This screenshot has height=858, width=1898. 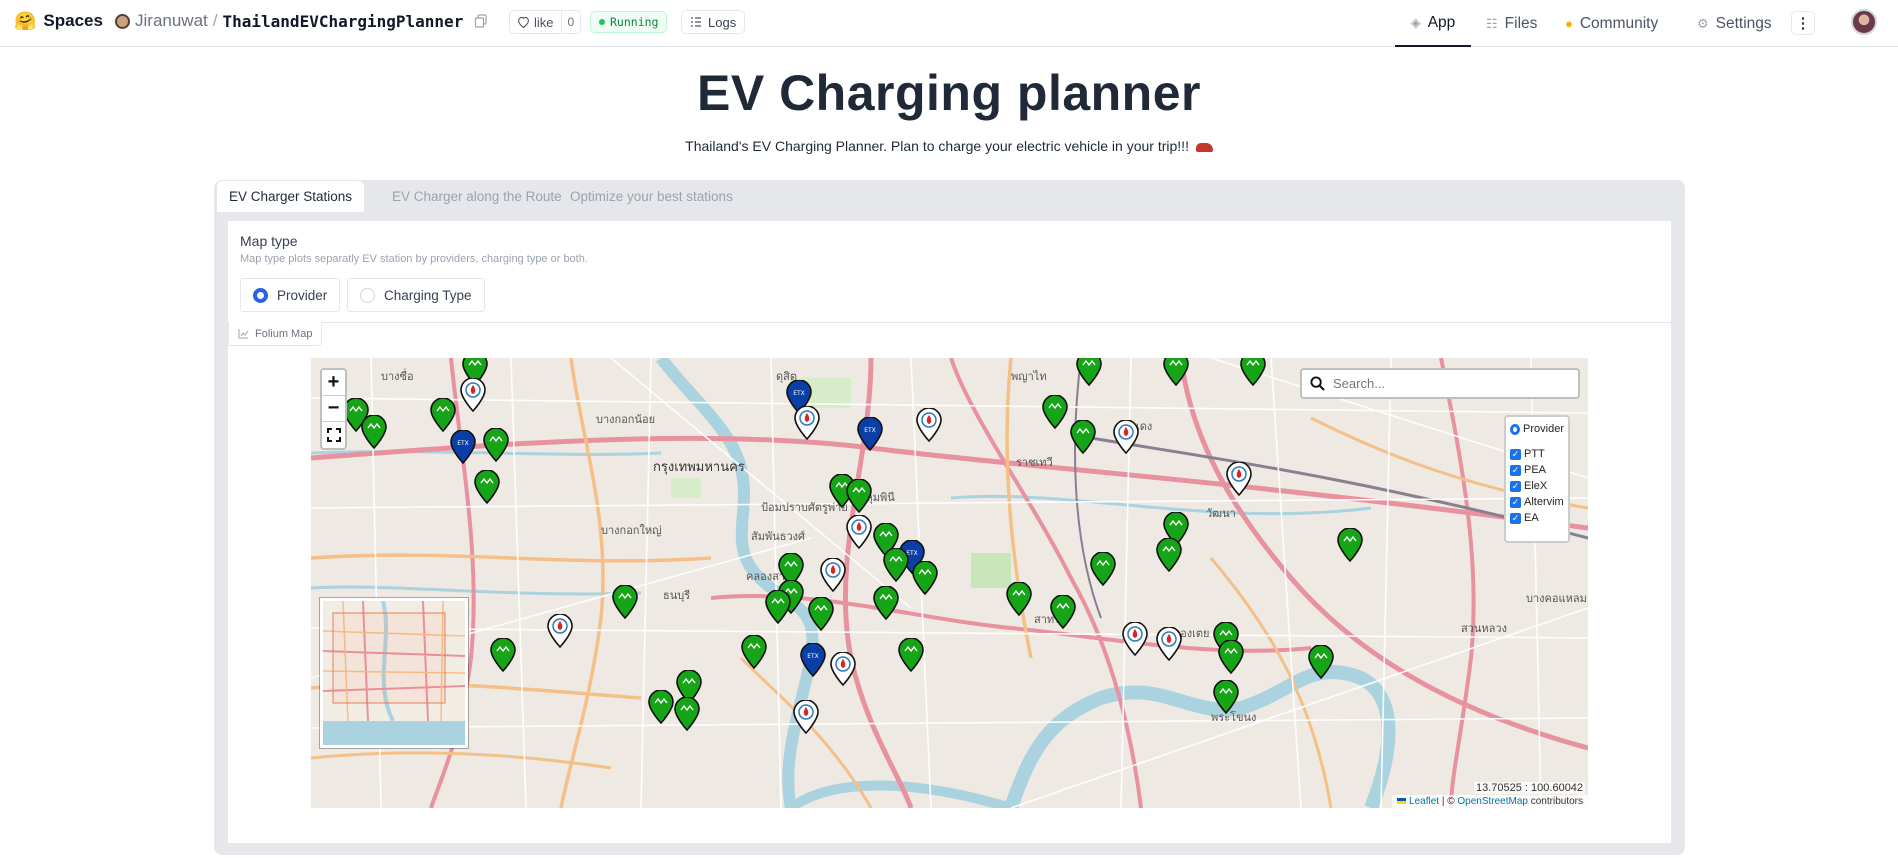 What do you see at coordinates (333, 383) in the screenshot?
I see `zoom-in-button: +` at bounding box center [333, 383].